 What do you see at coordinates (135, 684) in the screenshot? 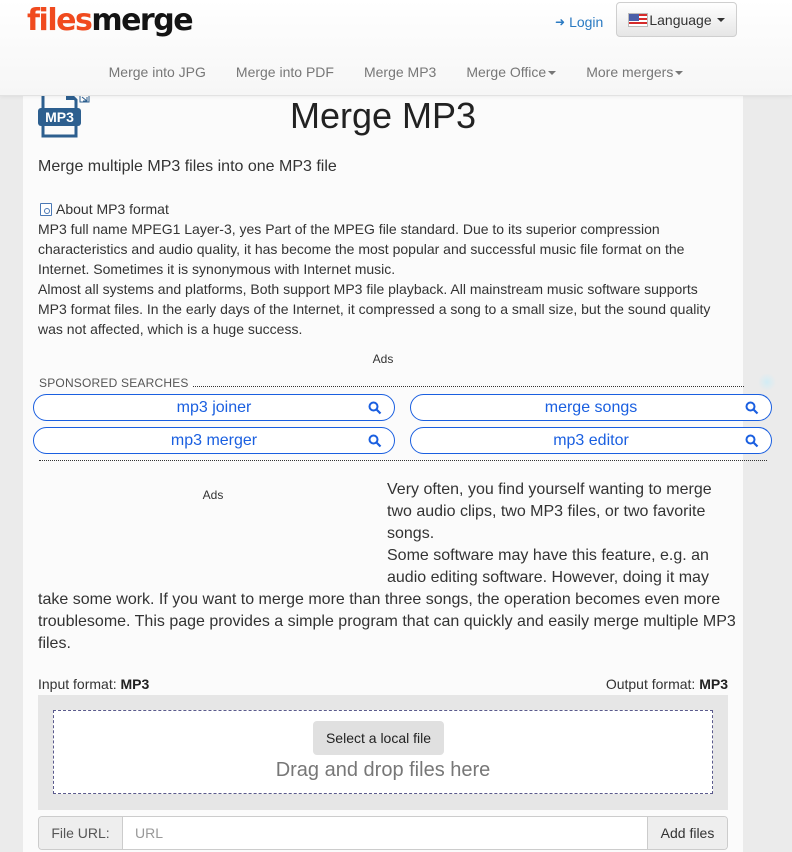
I see `input-format-value: MP3` at bounding box center [135, 684].